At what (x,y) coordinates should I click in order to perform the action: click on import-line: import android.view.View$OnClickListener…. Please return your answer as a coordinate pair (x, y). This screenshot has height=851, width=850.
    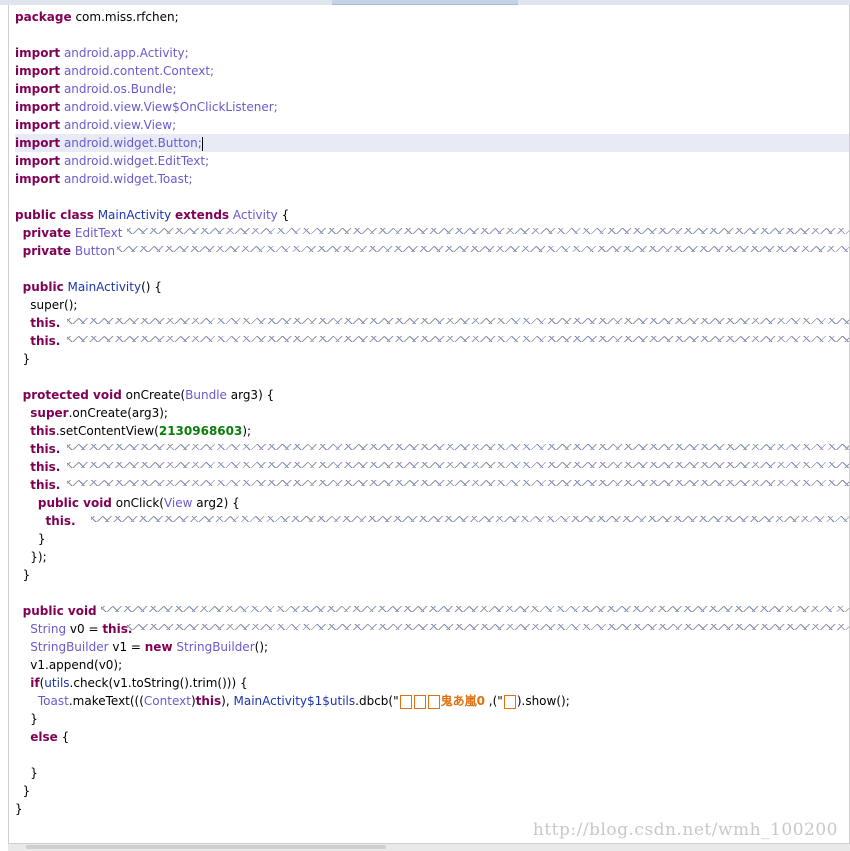
    Looking at the image, I should click on (146, 107).